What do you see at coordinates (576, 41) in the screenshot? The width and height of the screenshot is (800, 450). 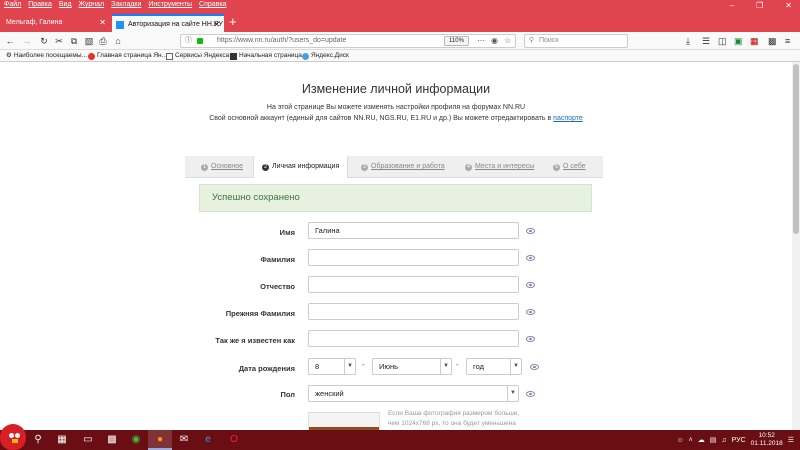 I see `search-input: ⚲ Поиск` at bounding box center [576, 41].